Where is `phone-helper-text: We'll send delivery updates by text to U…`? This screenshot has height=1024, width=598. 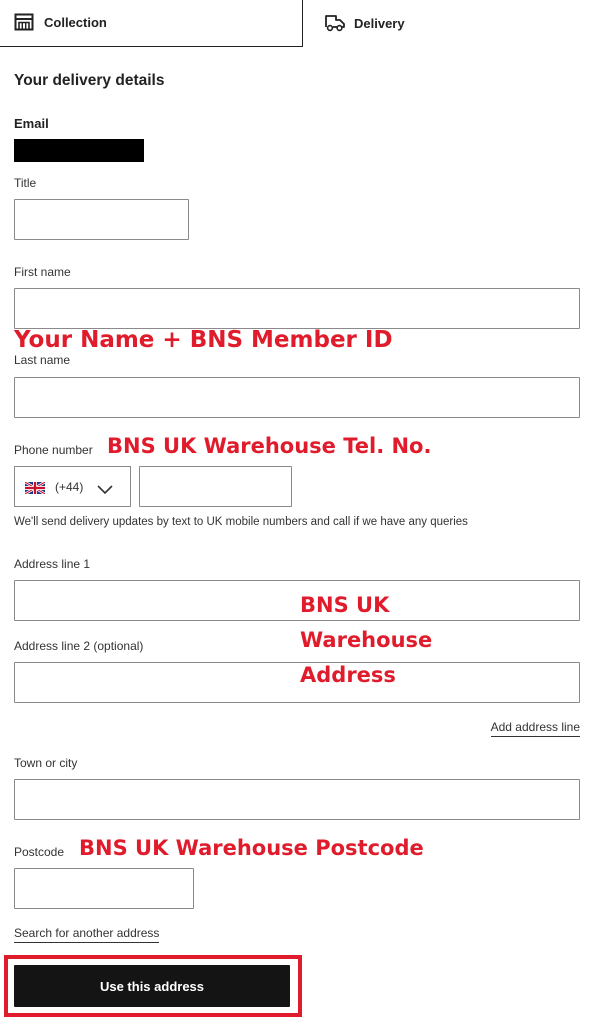 phone-helper-text: We'll send delivery updates by text to U… is located at coordinates (241, 522).